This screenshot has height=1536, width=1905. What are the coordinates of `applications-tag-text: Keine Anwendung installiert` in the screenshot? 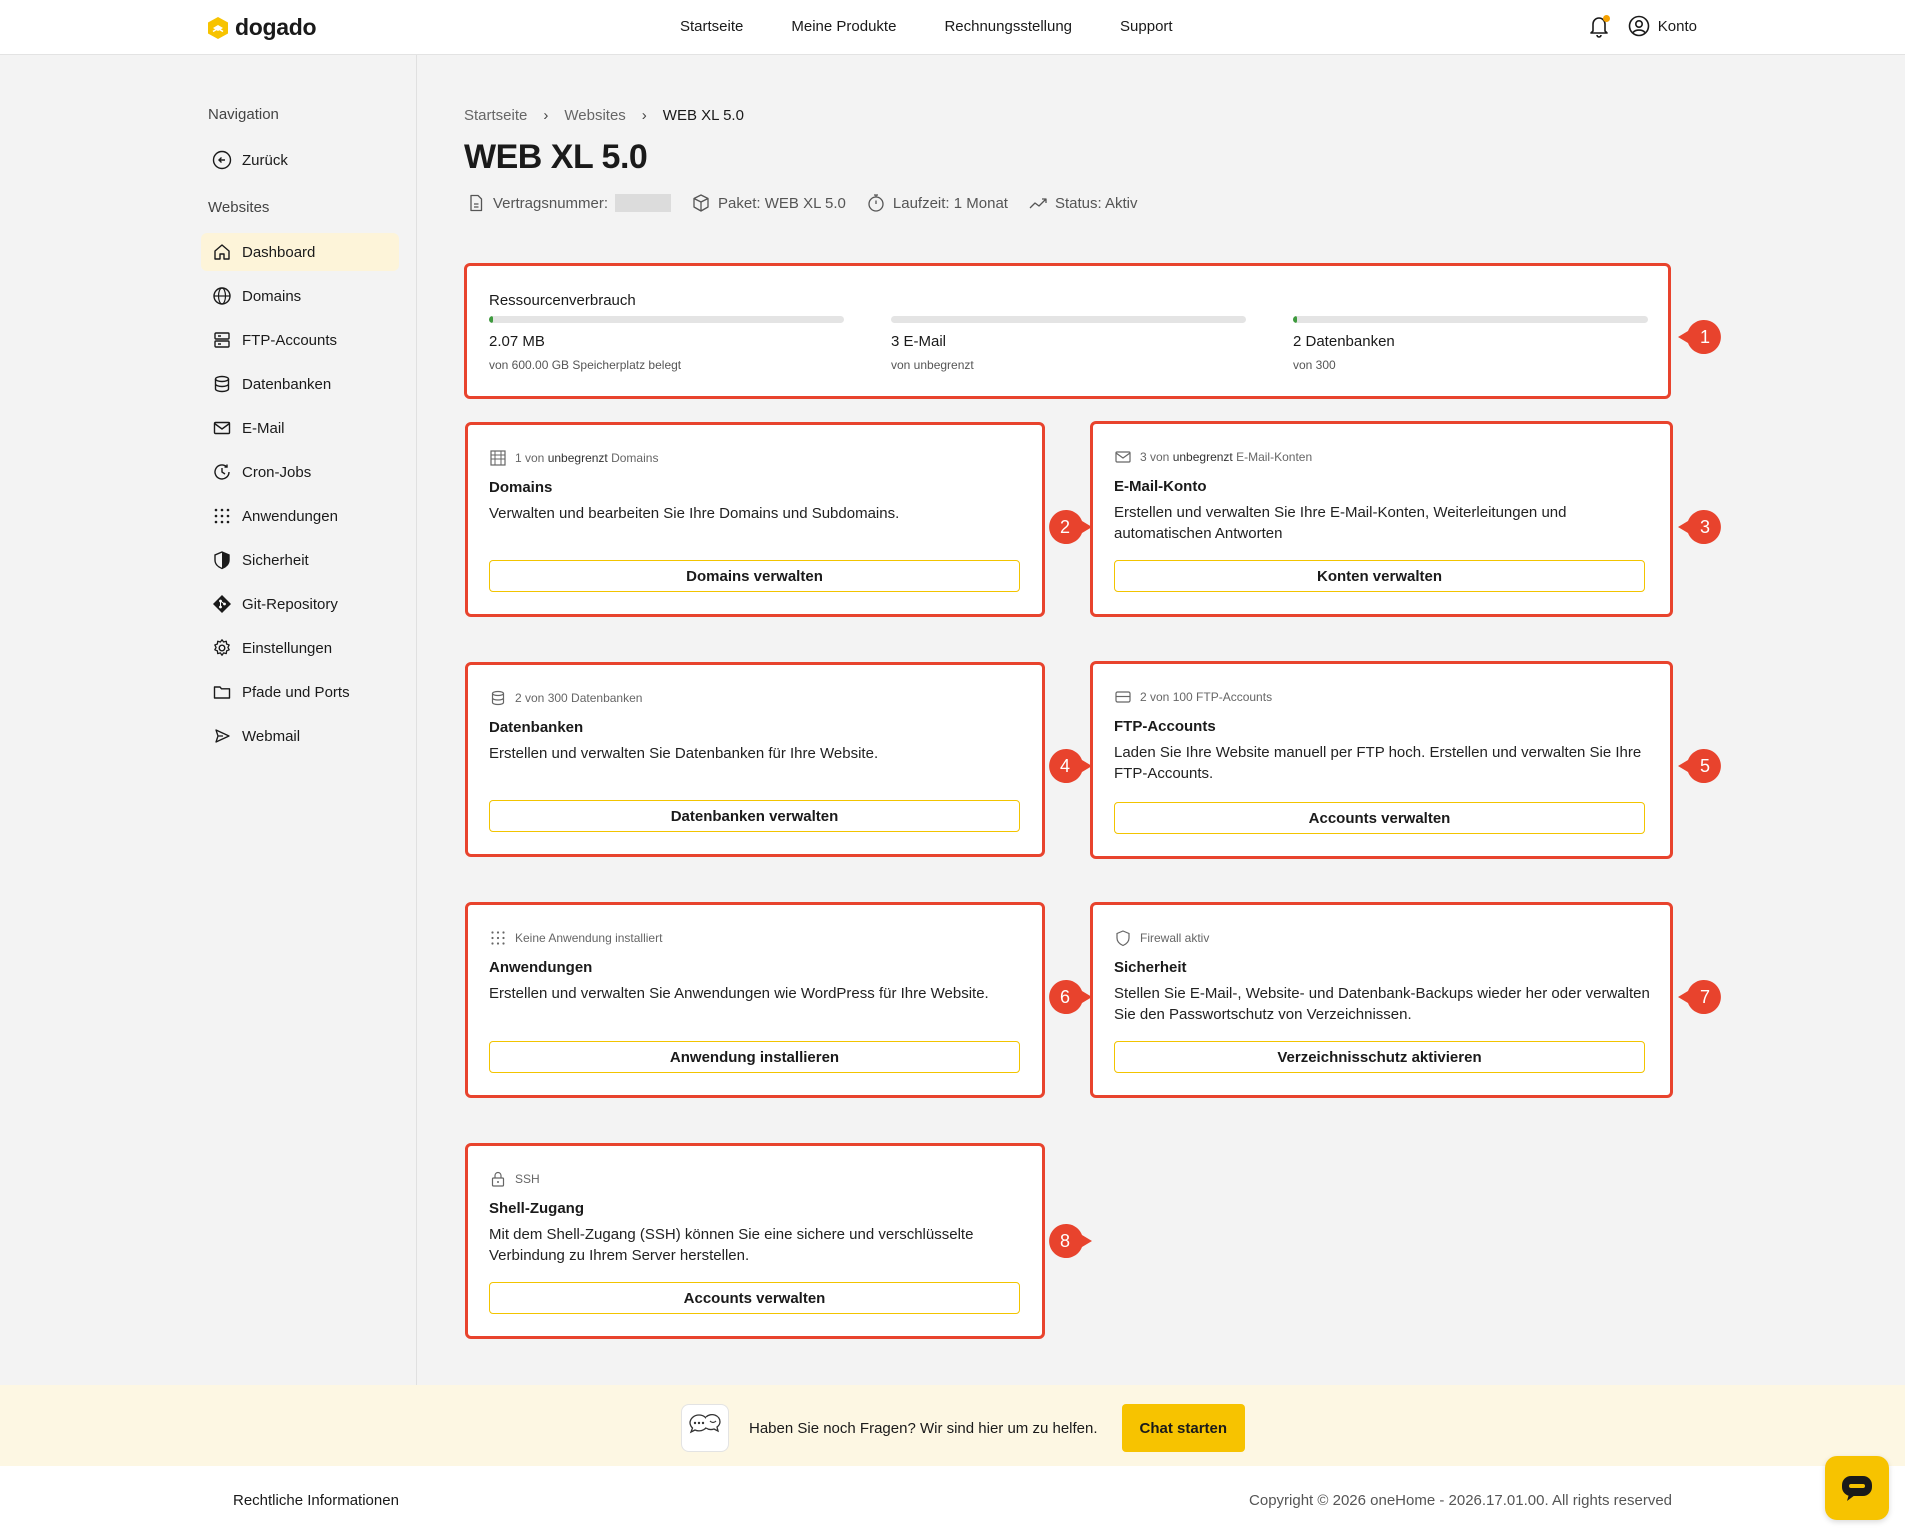 It's located at (589, 938).